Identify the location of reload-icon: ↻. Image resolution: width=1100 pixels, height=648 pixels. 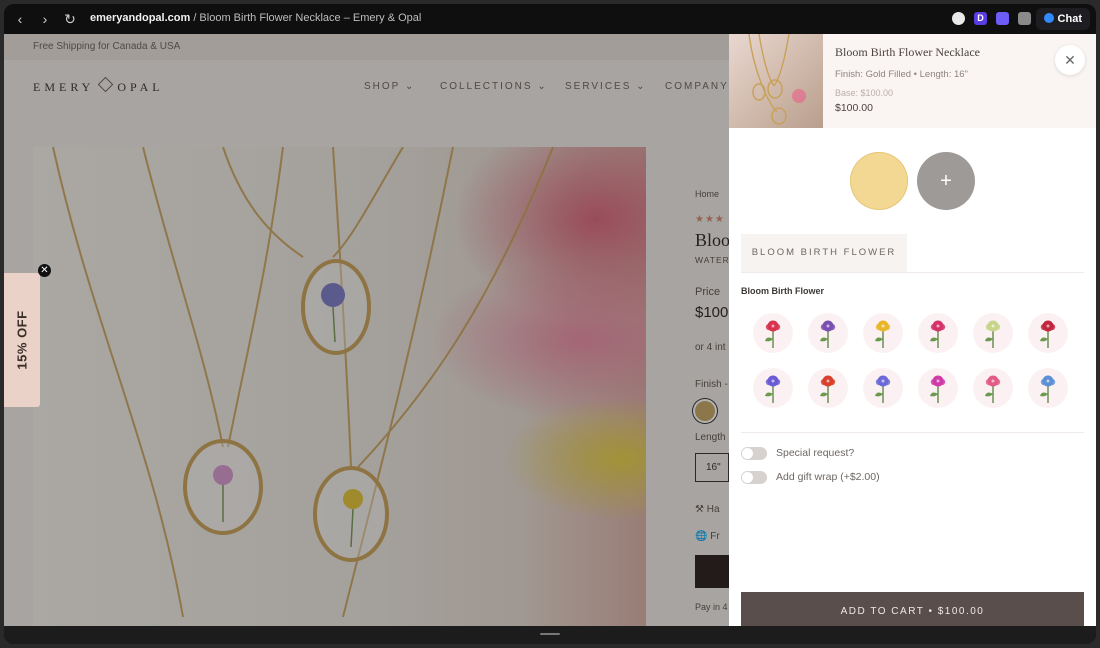
(70, 19).